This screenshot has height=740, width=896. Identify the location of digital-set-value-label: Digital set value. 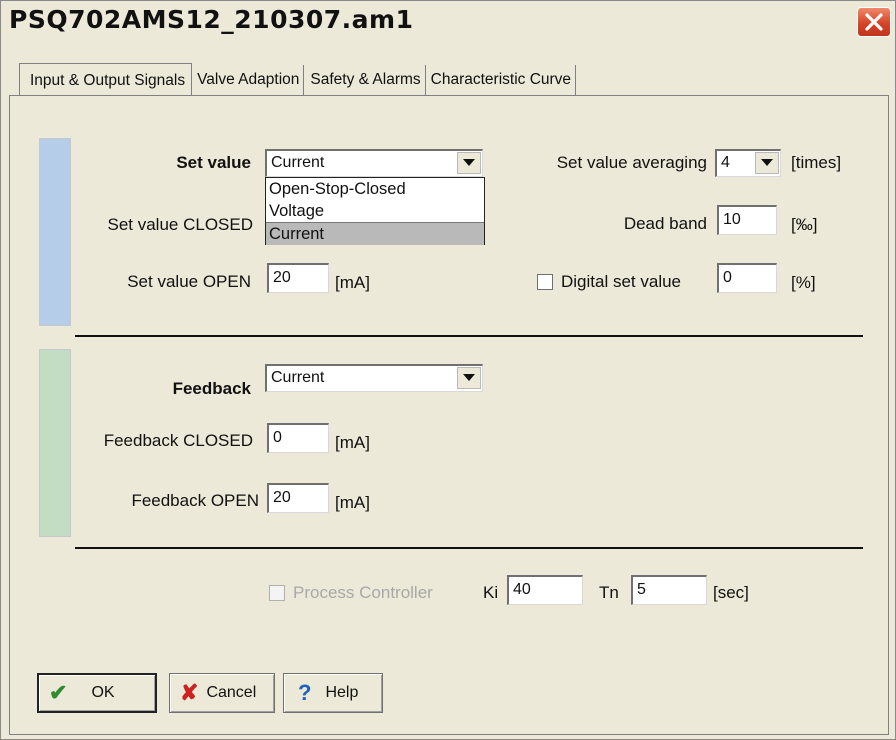
(621, 281).